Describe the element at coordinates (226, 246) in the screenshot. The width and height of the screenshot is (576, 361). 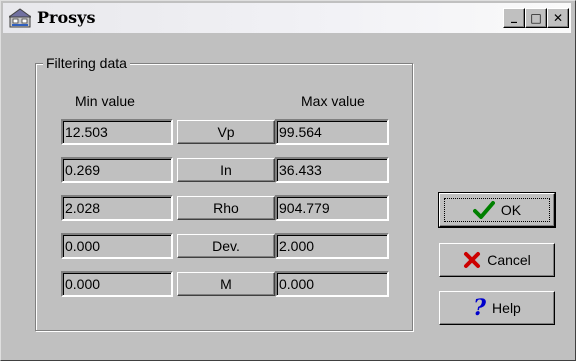
I see `param-button-dev: Dev.` at that location.